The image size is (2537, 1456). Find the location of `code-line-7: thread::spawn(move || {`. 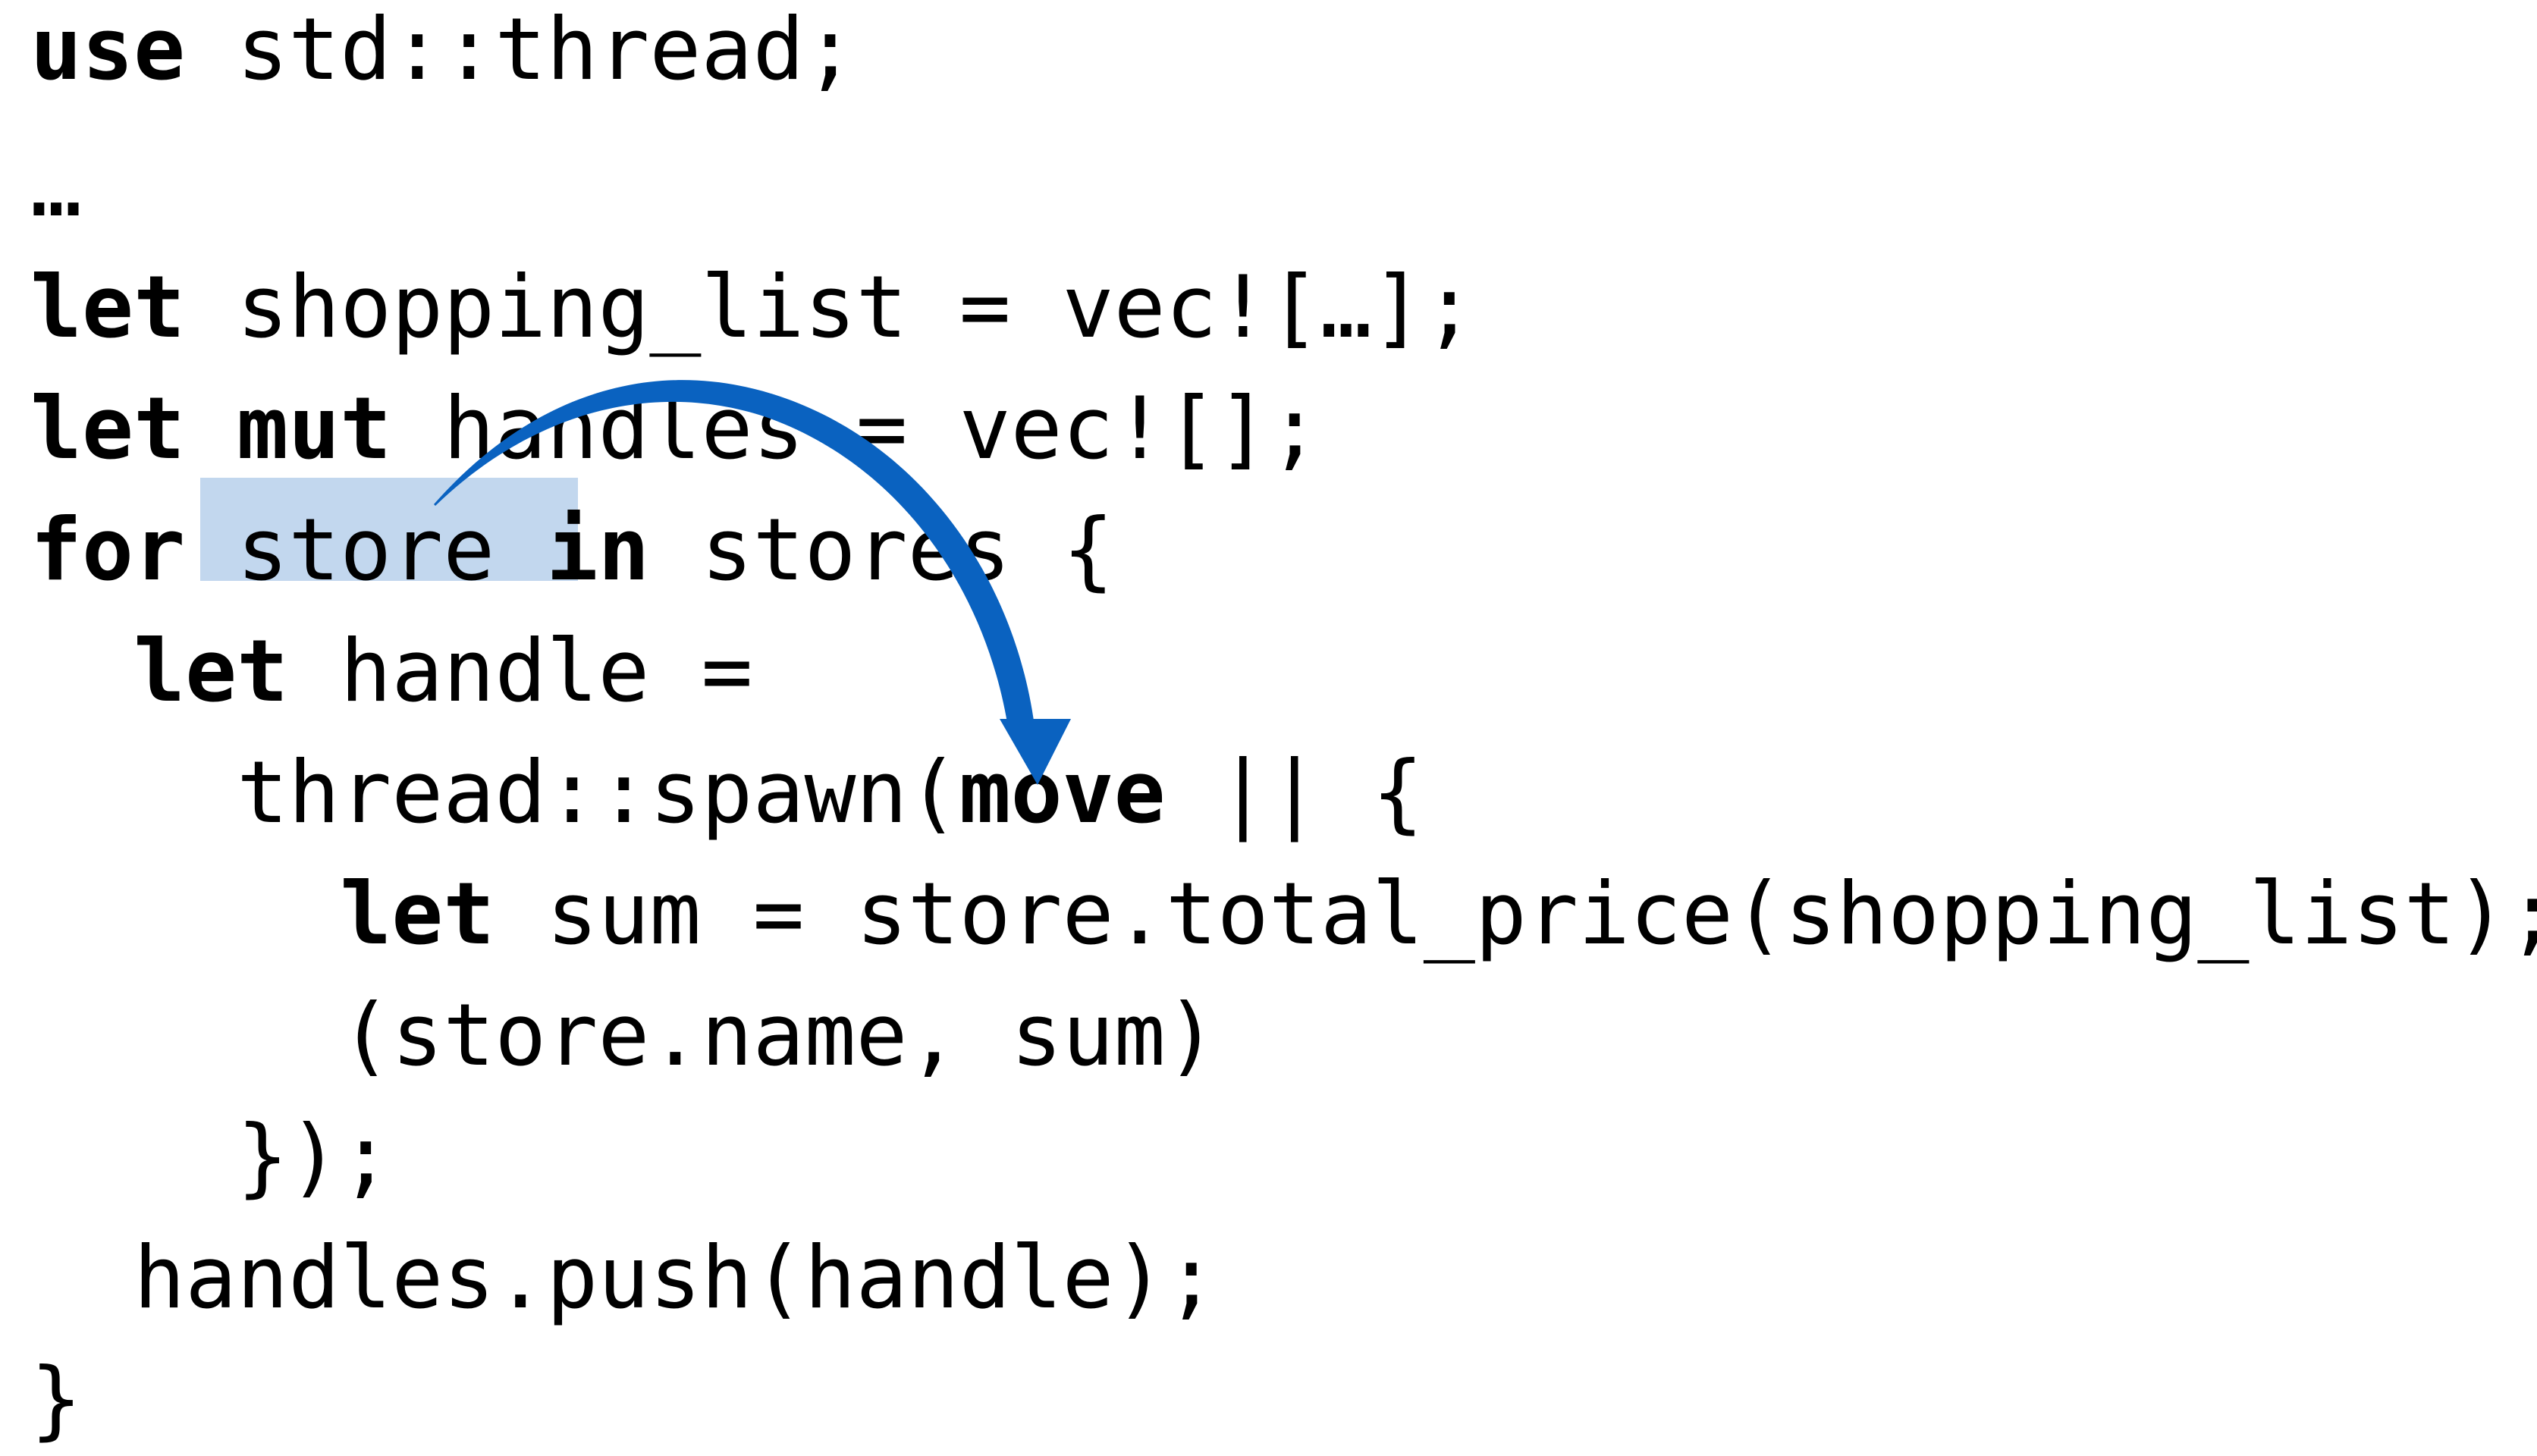

code-line-7: thread::spawn(move || { is located at coordinates (727, 792).